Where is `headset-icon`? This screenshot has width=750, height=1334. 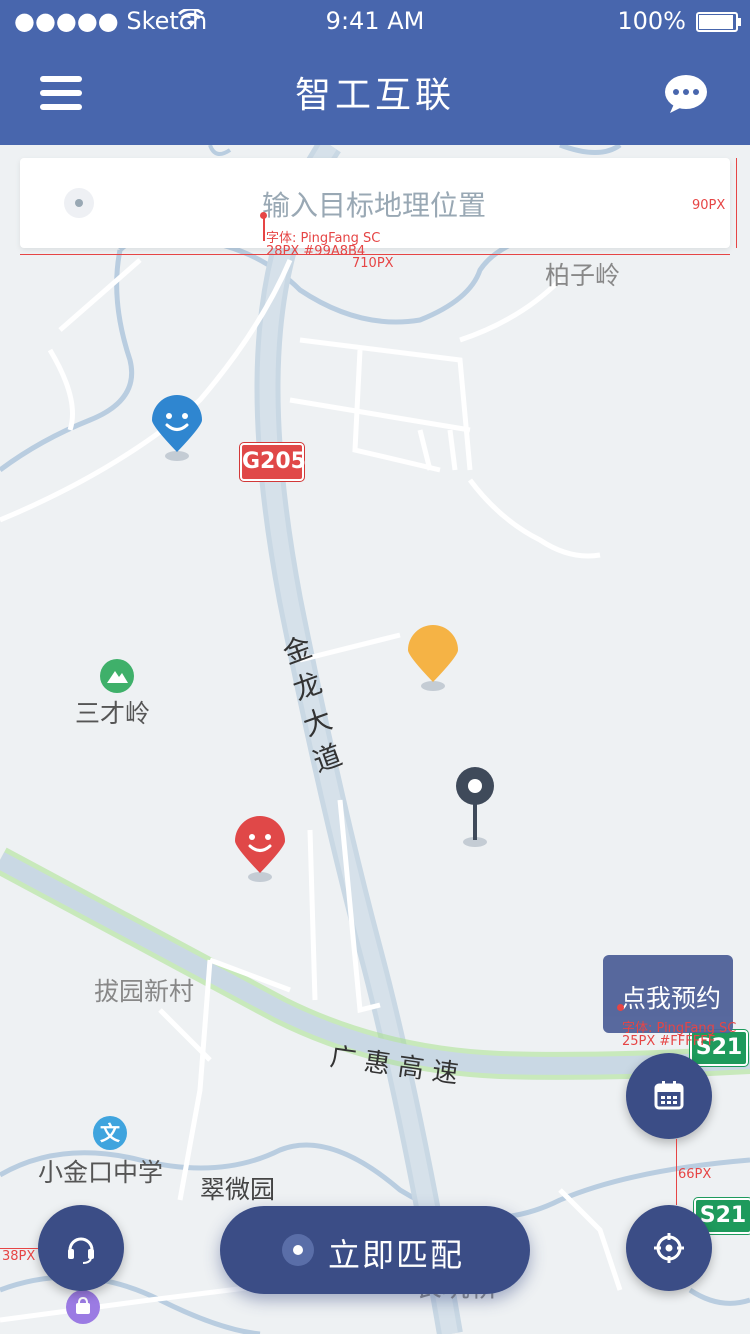
headset-icon is located at coordinates (81, 1250).